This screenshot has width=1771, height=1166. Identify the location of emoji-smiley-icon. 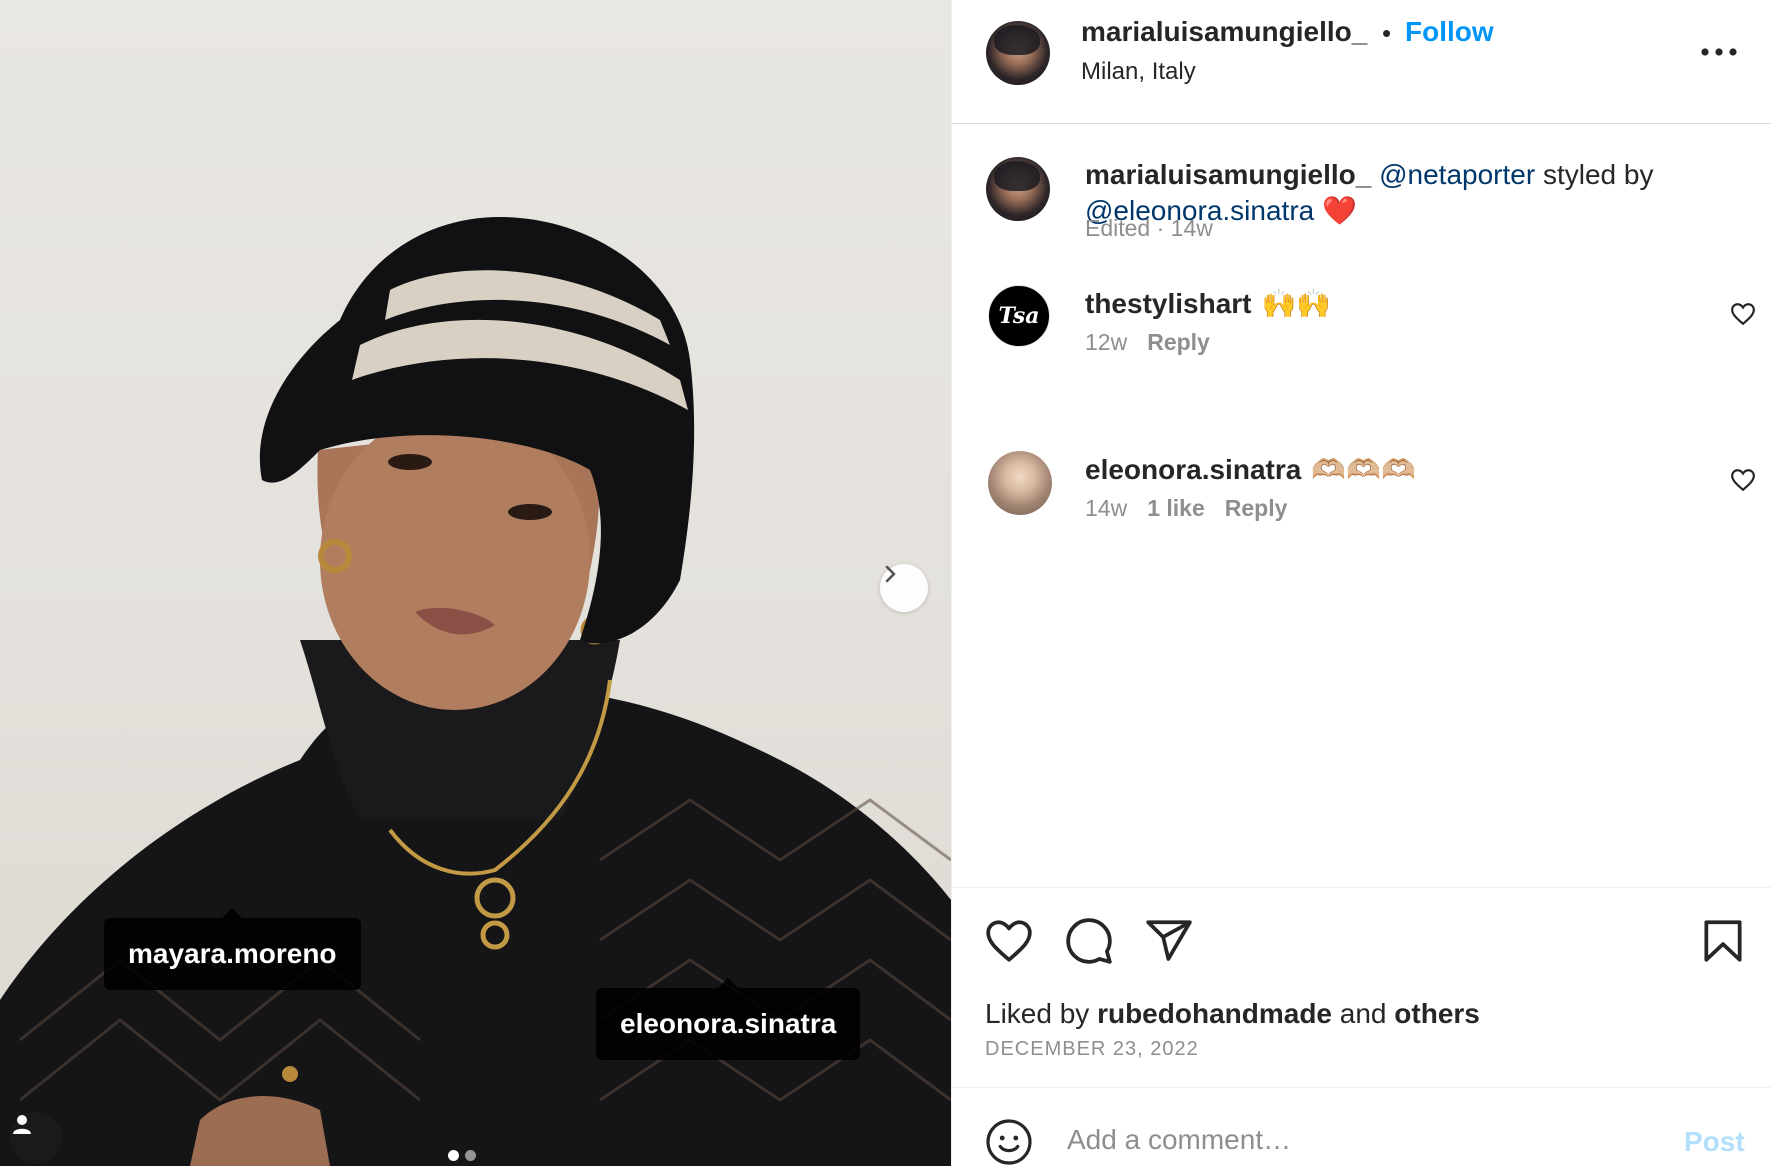
(1009, 1142).